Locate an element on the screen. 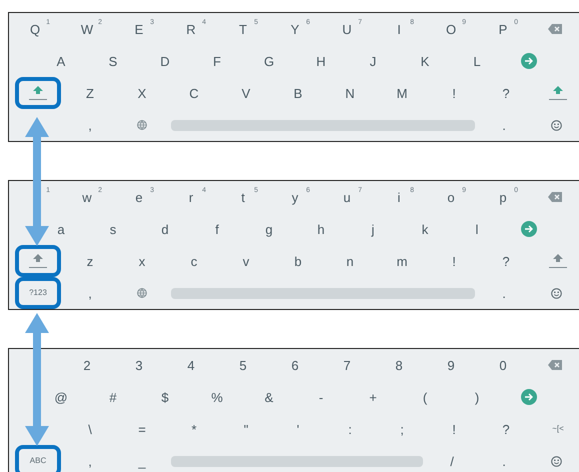 This screenshot has width=579, height=472. key: C is located at coordinates (194, 93).